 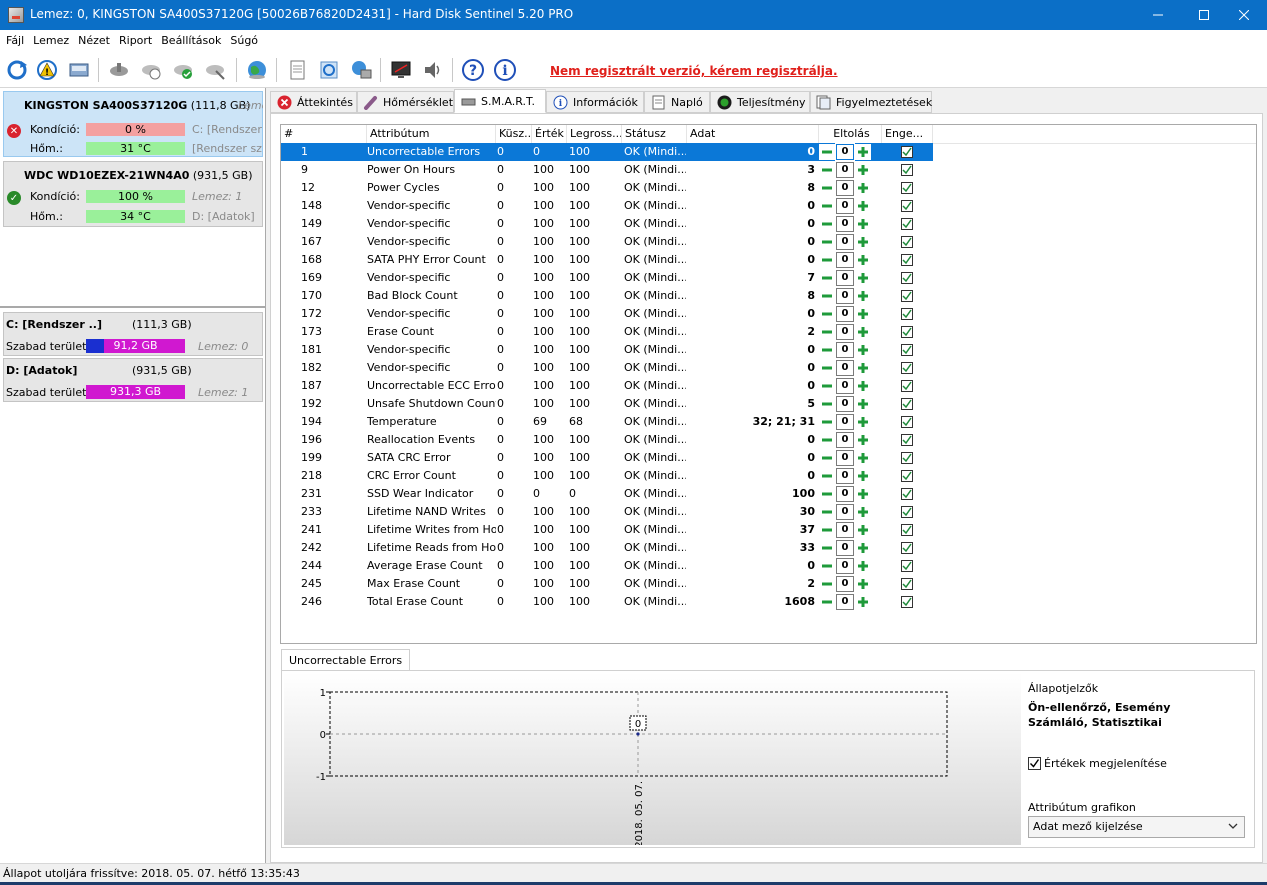 I want to click on menu-file: Fájl, so click(x=17, y=41).